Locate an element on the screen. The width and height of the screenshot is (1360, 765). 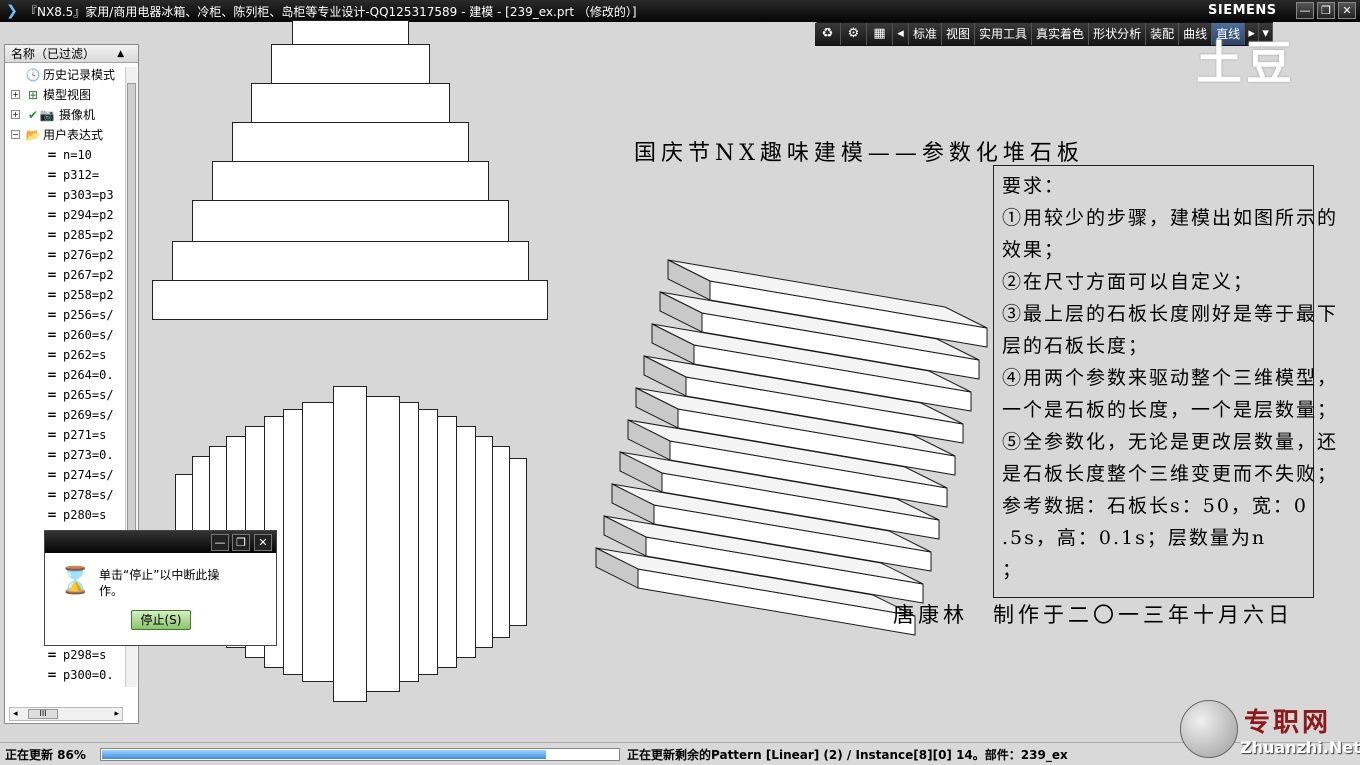
requirement-line: ⑤全参数化，无论是更改层数量，还 is located at coordinates (1170, 442).